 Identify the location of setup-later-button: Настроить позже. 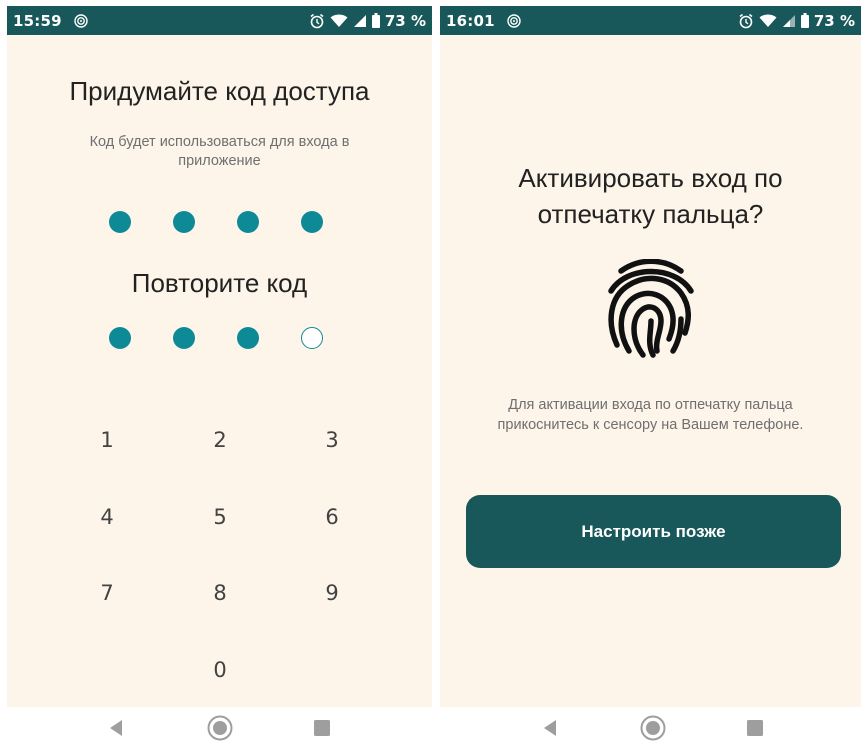
(653, 531).